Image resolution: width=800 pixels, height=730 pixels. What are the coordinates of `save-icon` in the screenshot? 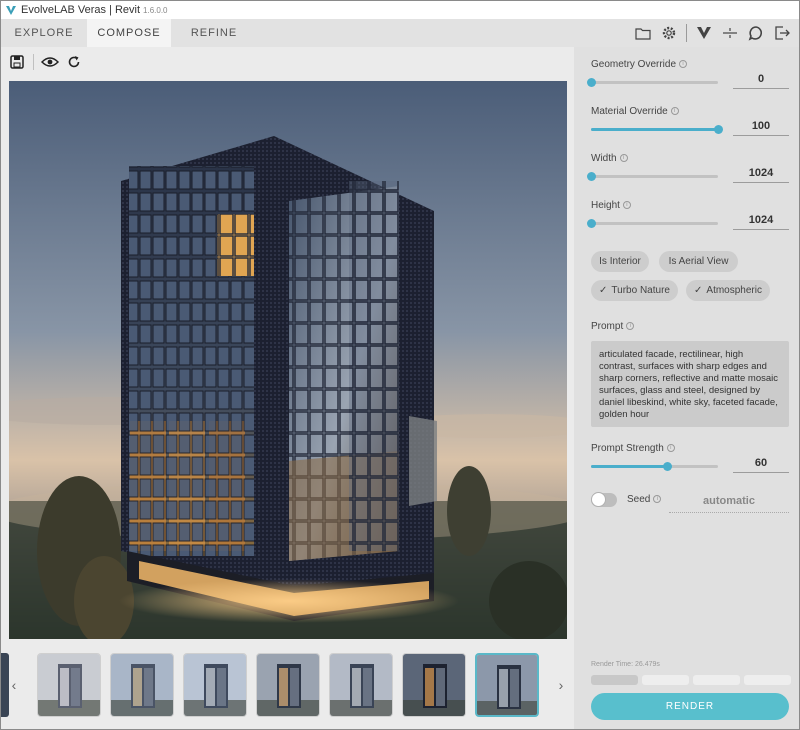 It's located at (17, 62).